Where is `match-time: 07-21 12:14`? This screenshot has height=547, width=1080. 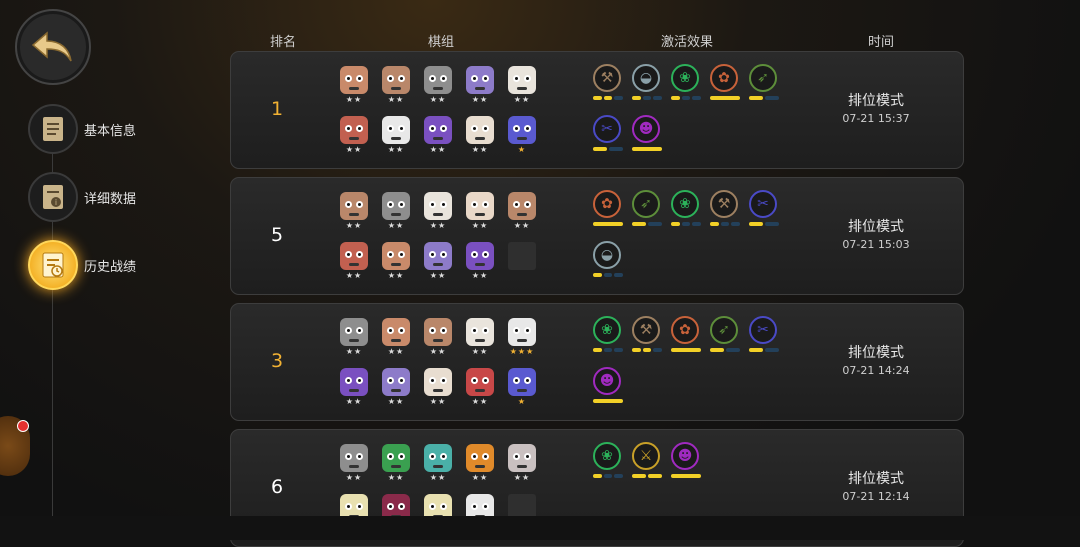 match-time: 07-21 12:14 is located at coordinates (876, 496).